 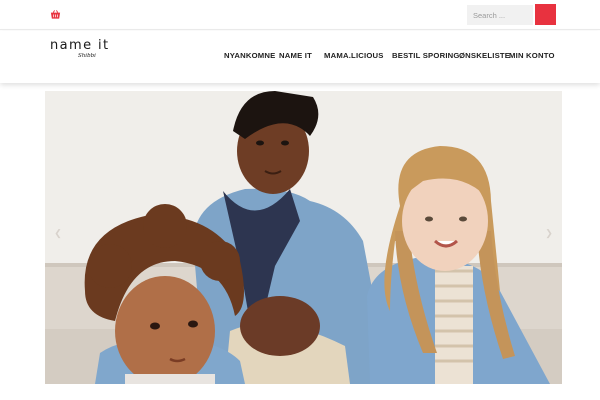 I want to click on nav-item-onskeliste: ØNSKELISTE, so click(x=484, y=55).